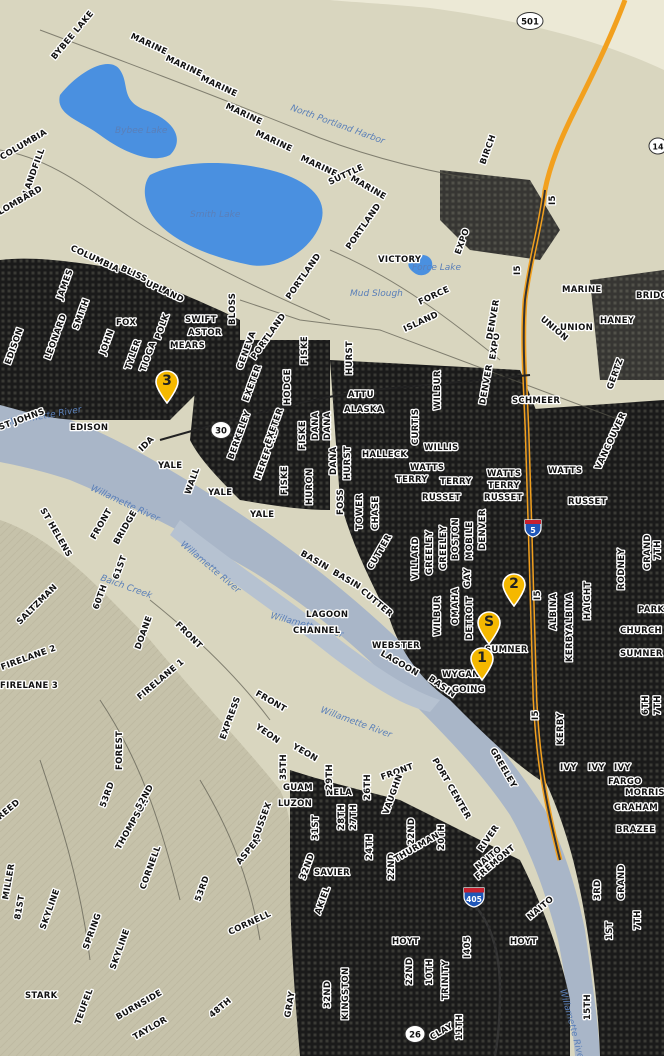 The height and width of the screenshot is (1056, 664). Describe the element at coordinates (482, 658) in the screenshot. I see `marker-label: 1` at that location.